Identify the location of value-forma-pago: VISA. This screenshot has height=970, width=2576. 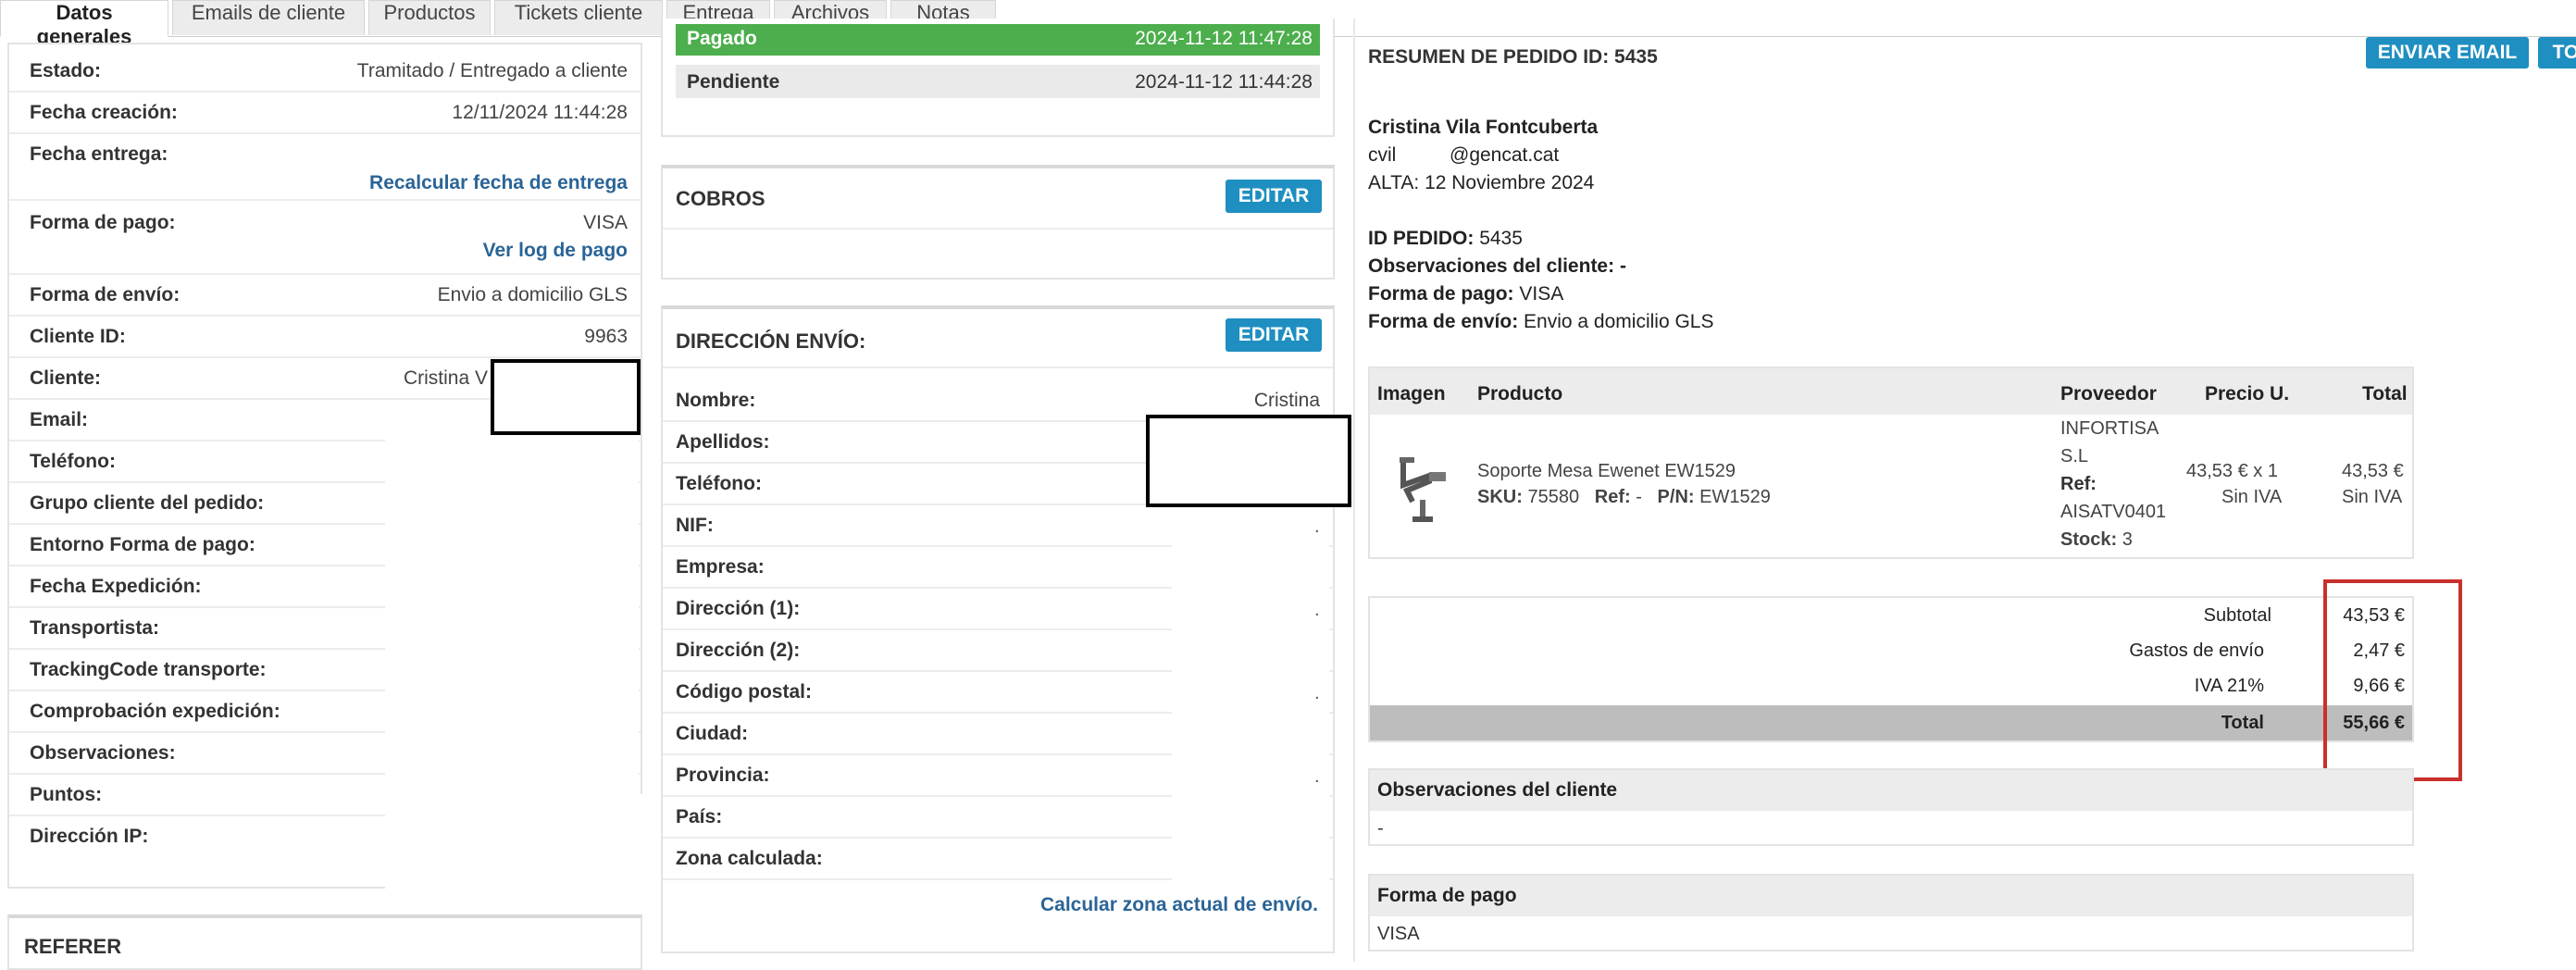
(605, 222).